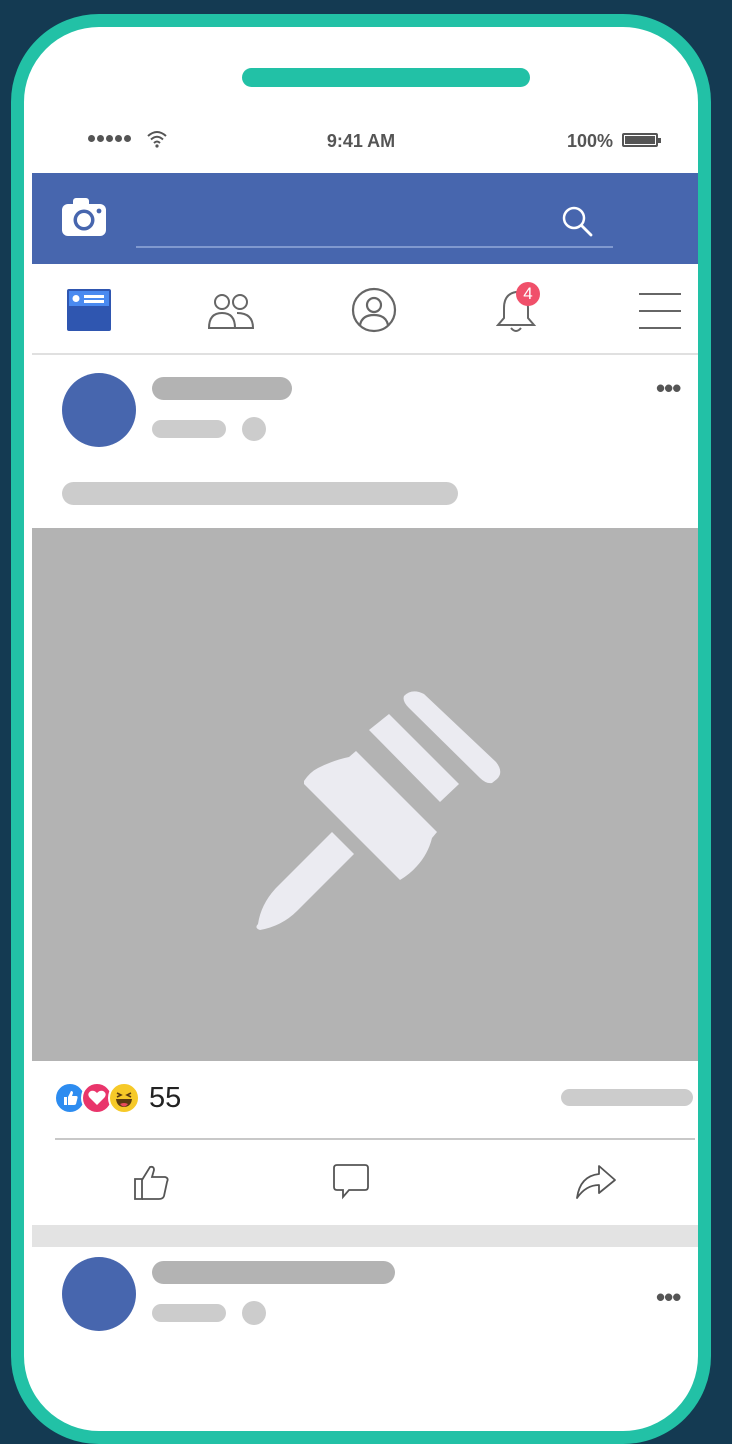  Describe the element at coordinates (351, 1182) in the screenshot. I see `comment-button-icon` at that location.